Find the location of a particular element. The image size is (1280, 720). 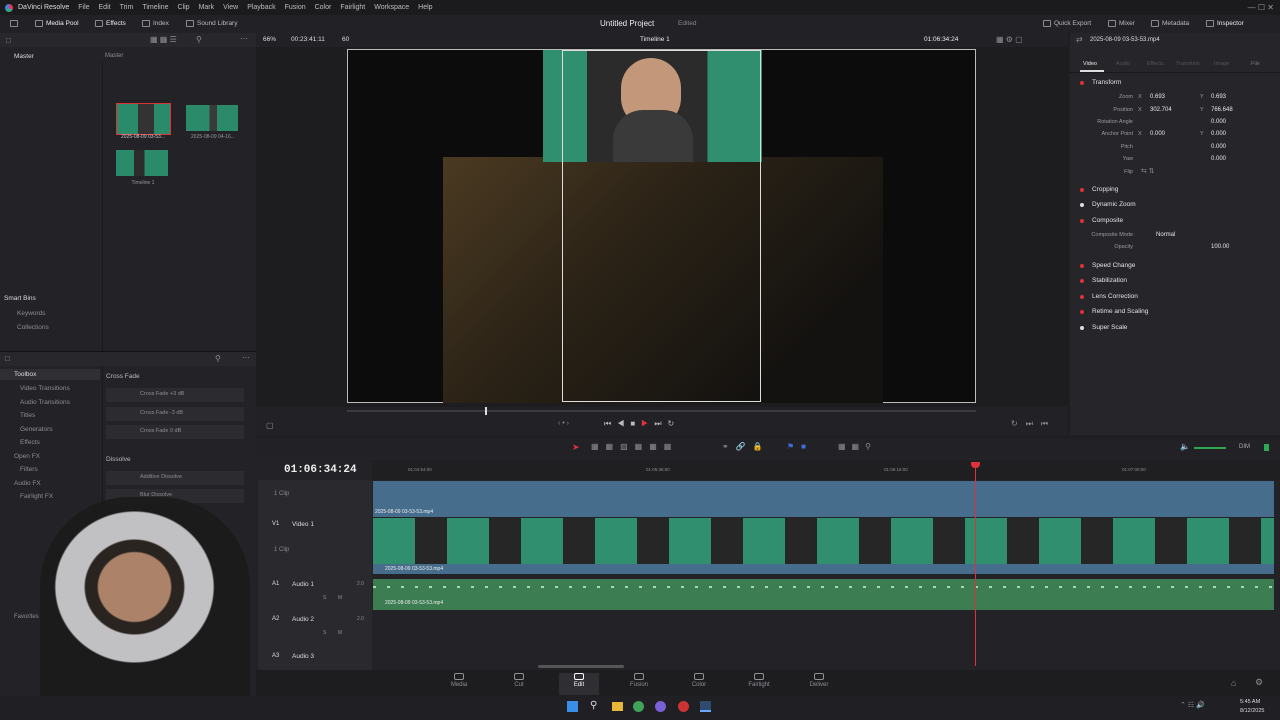

menu-file: File is located at coordinates (83, 7).